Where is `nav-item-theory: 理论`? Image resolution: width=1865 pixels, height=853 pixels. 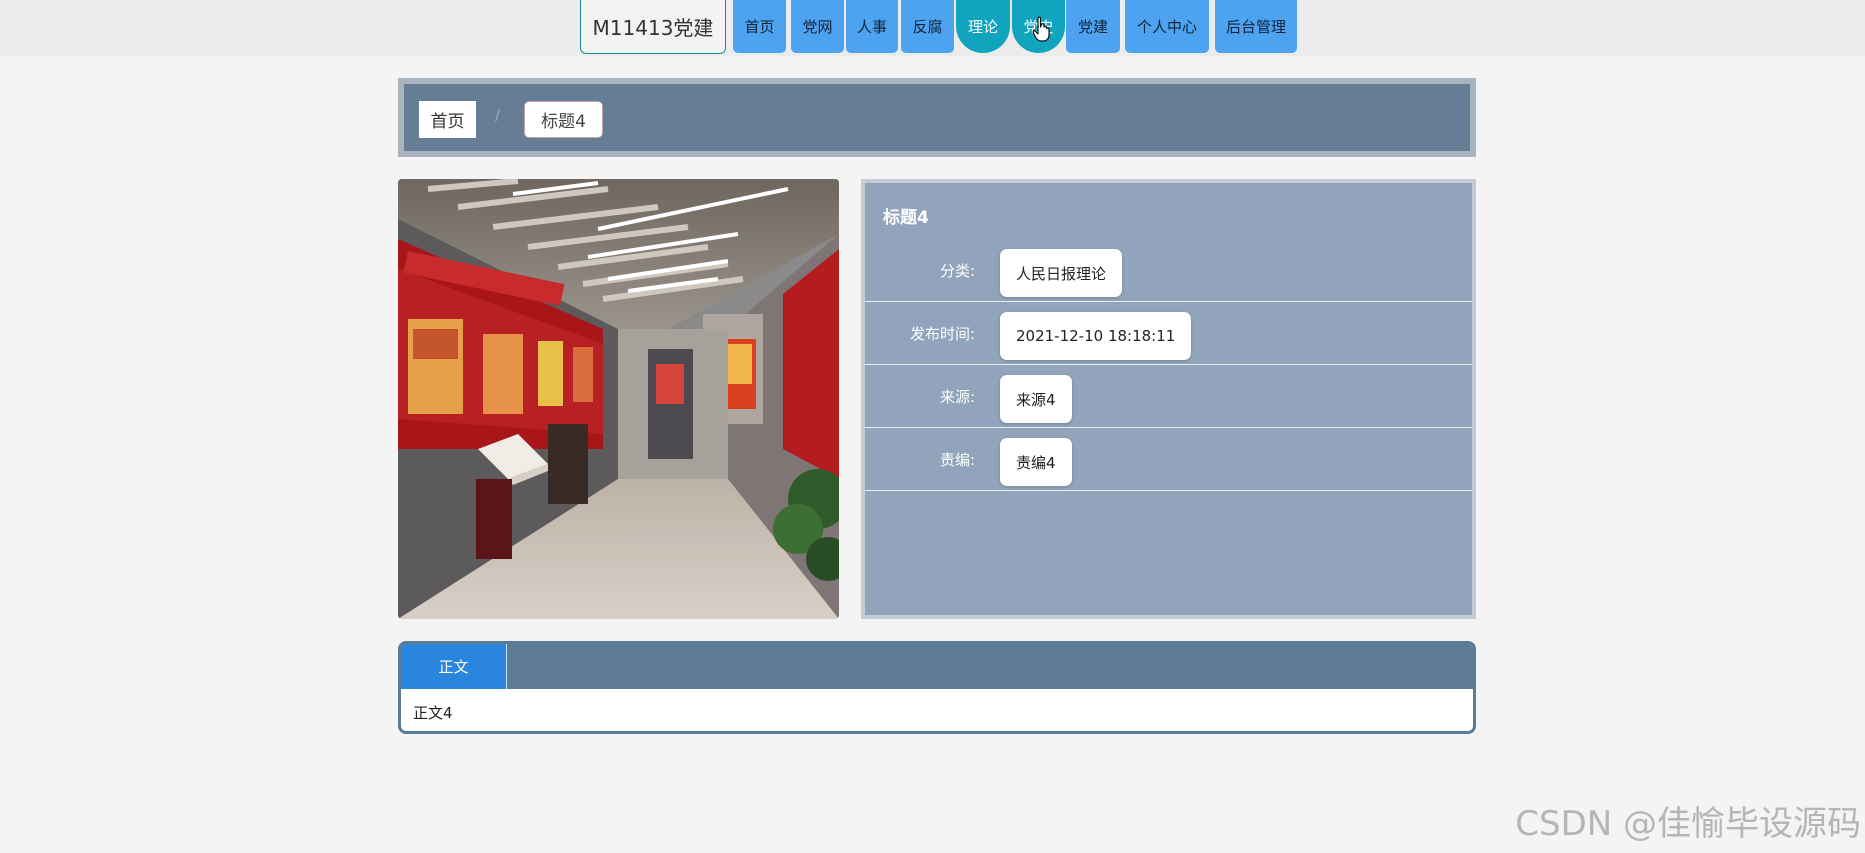 nav-item-theory: 理论 is located at coordinates (983, 26).